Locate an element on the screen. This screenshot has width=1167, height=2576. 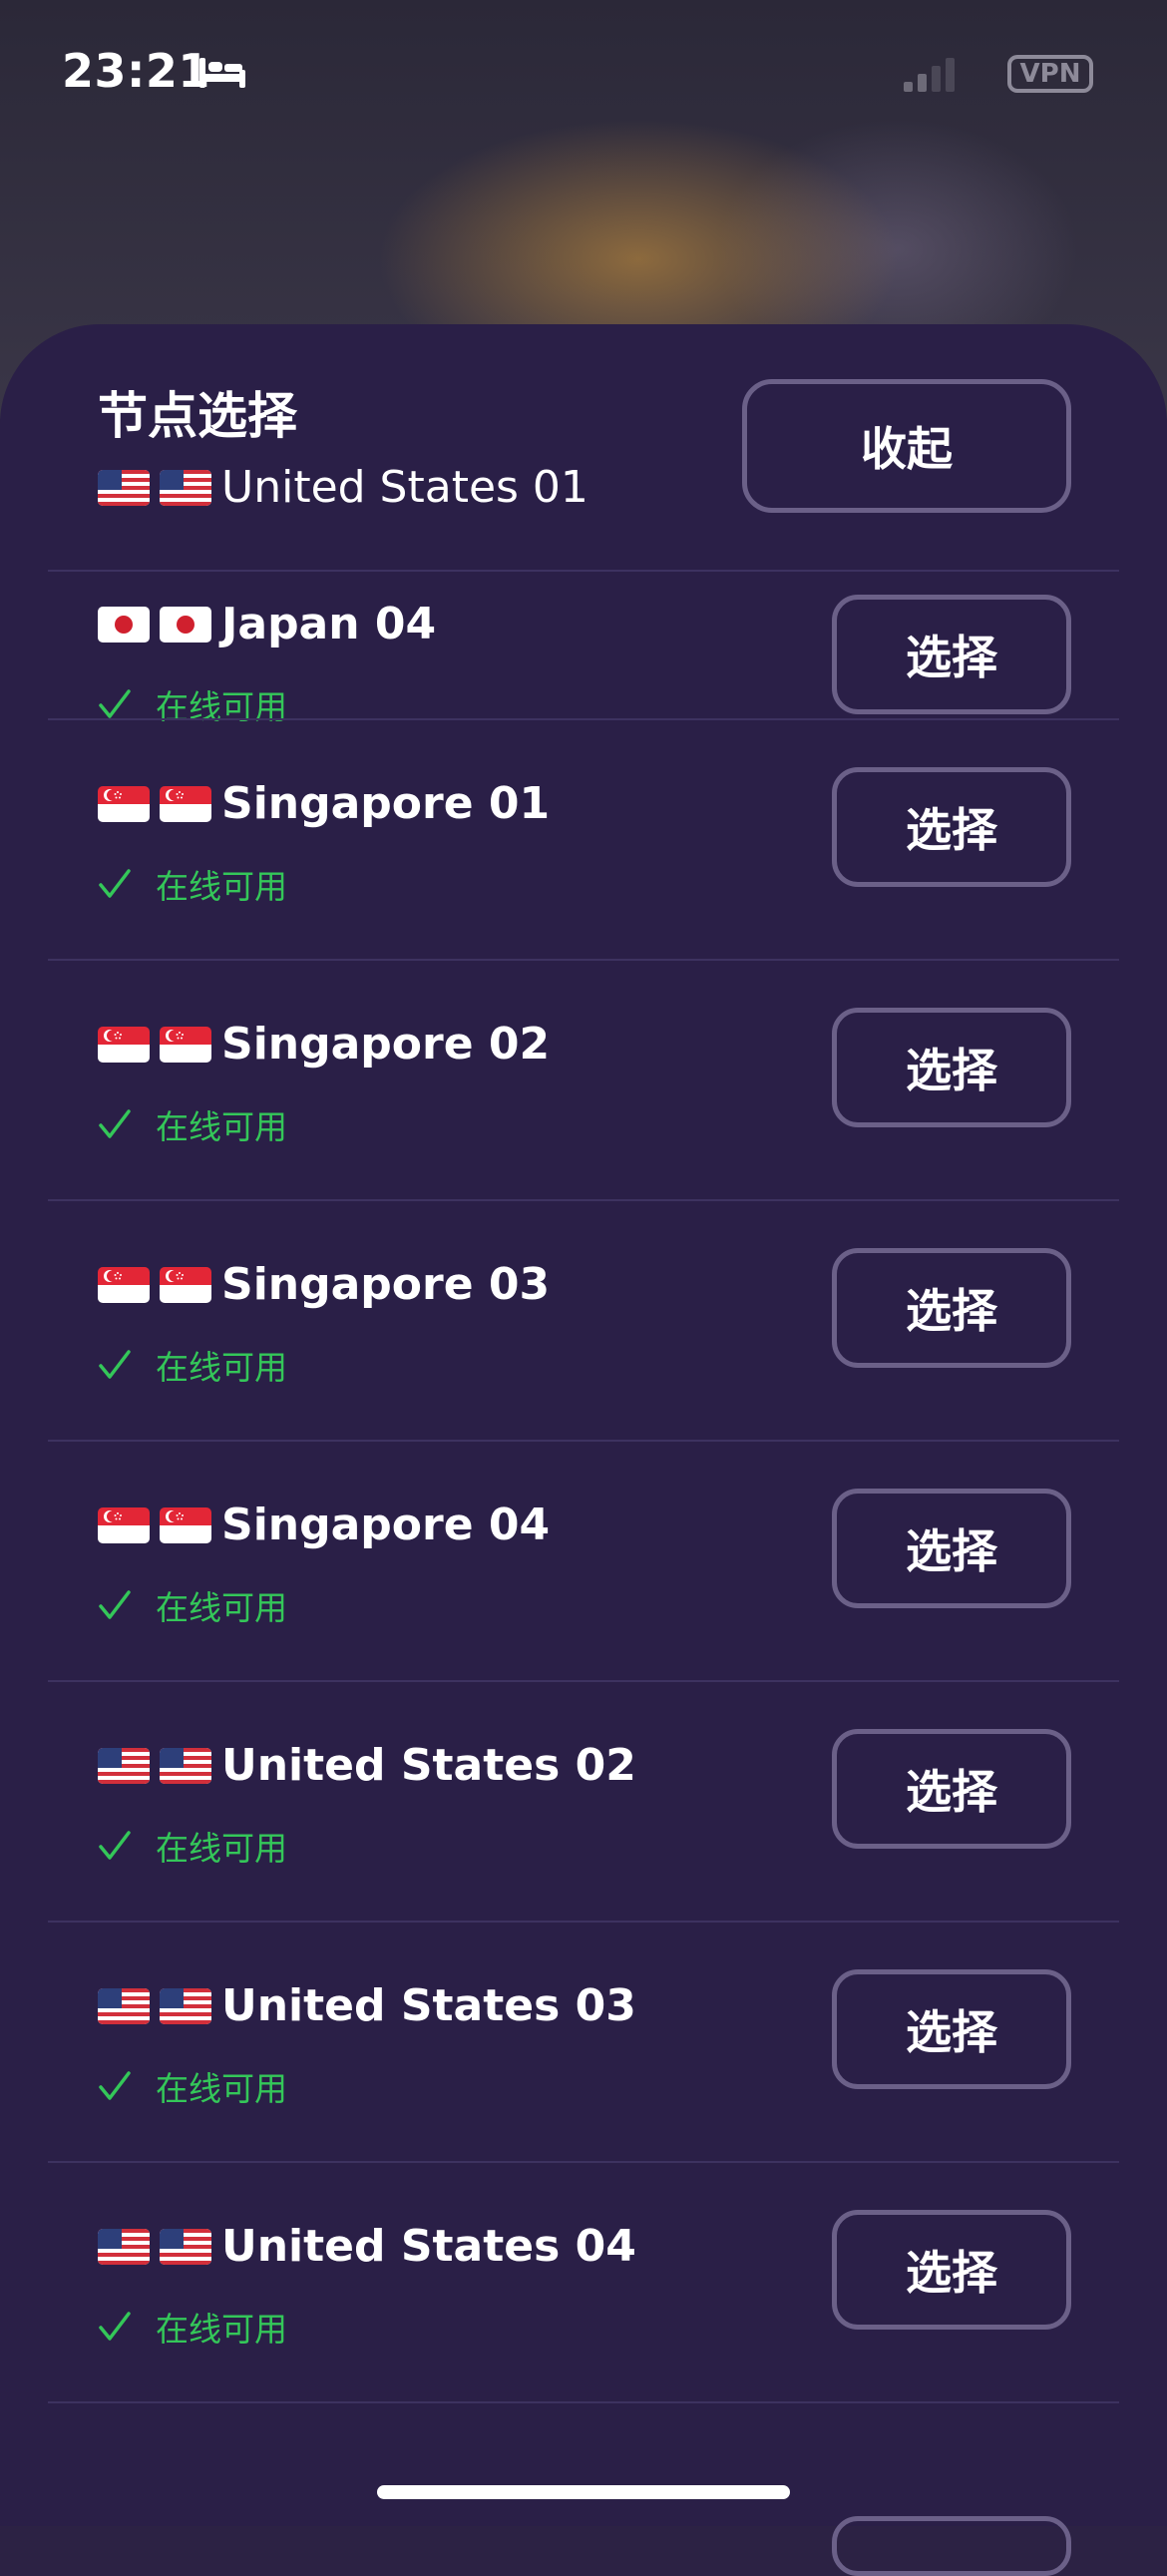
vpn-badge: VPN is located at coordinates (1050, 74).